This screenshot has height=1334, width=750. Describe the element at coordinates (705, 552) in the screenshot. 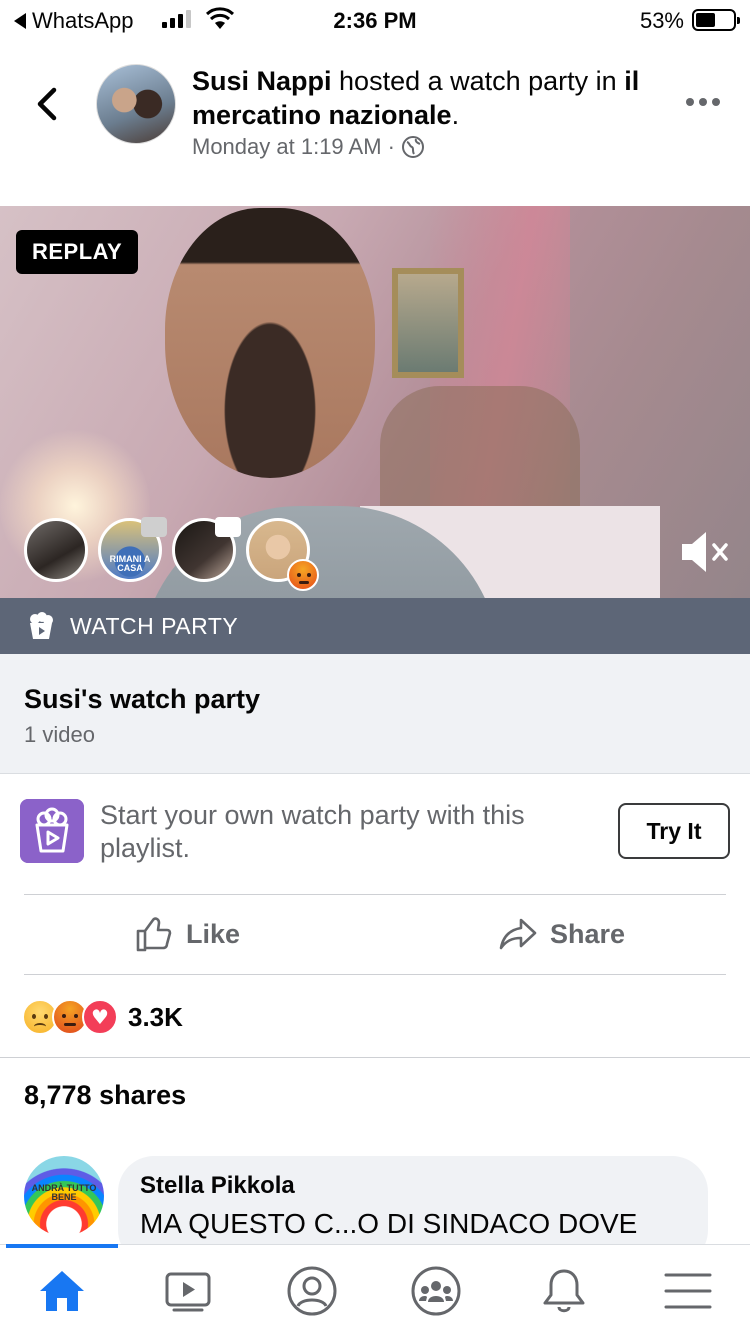

I see `mute-icon` at that location.